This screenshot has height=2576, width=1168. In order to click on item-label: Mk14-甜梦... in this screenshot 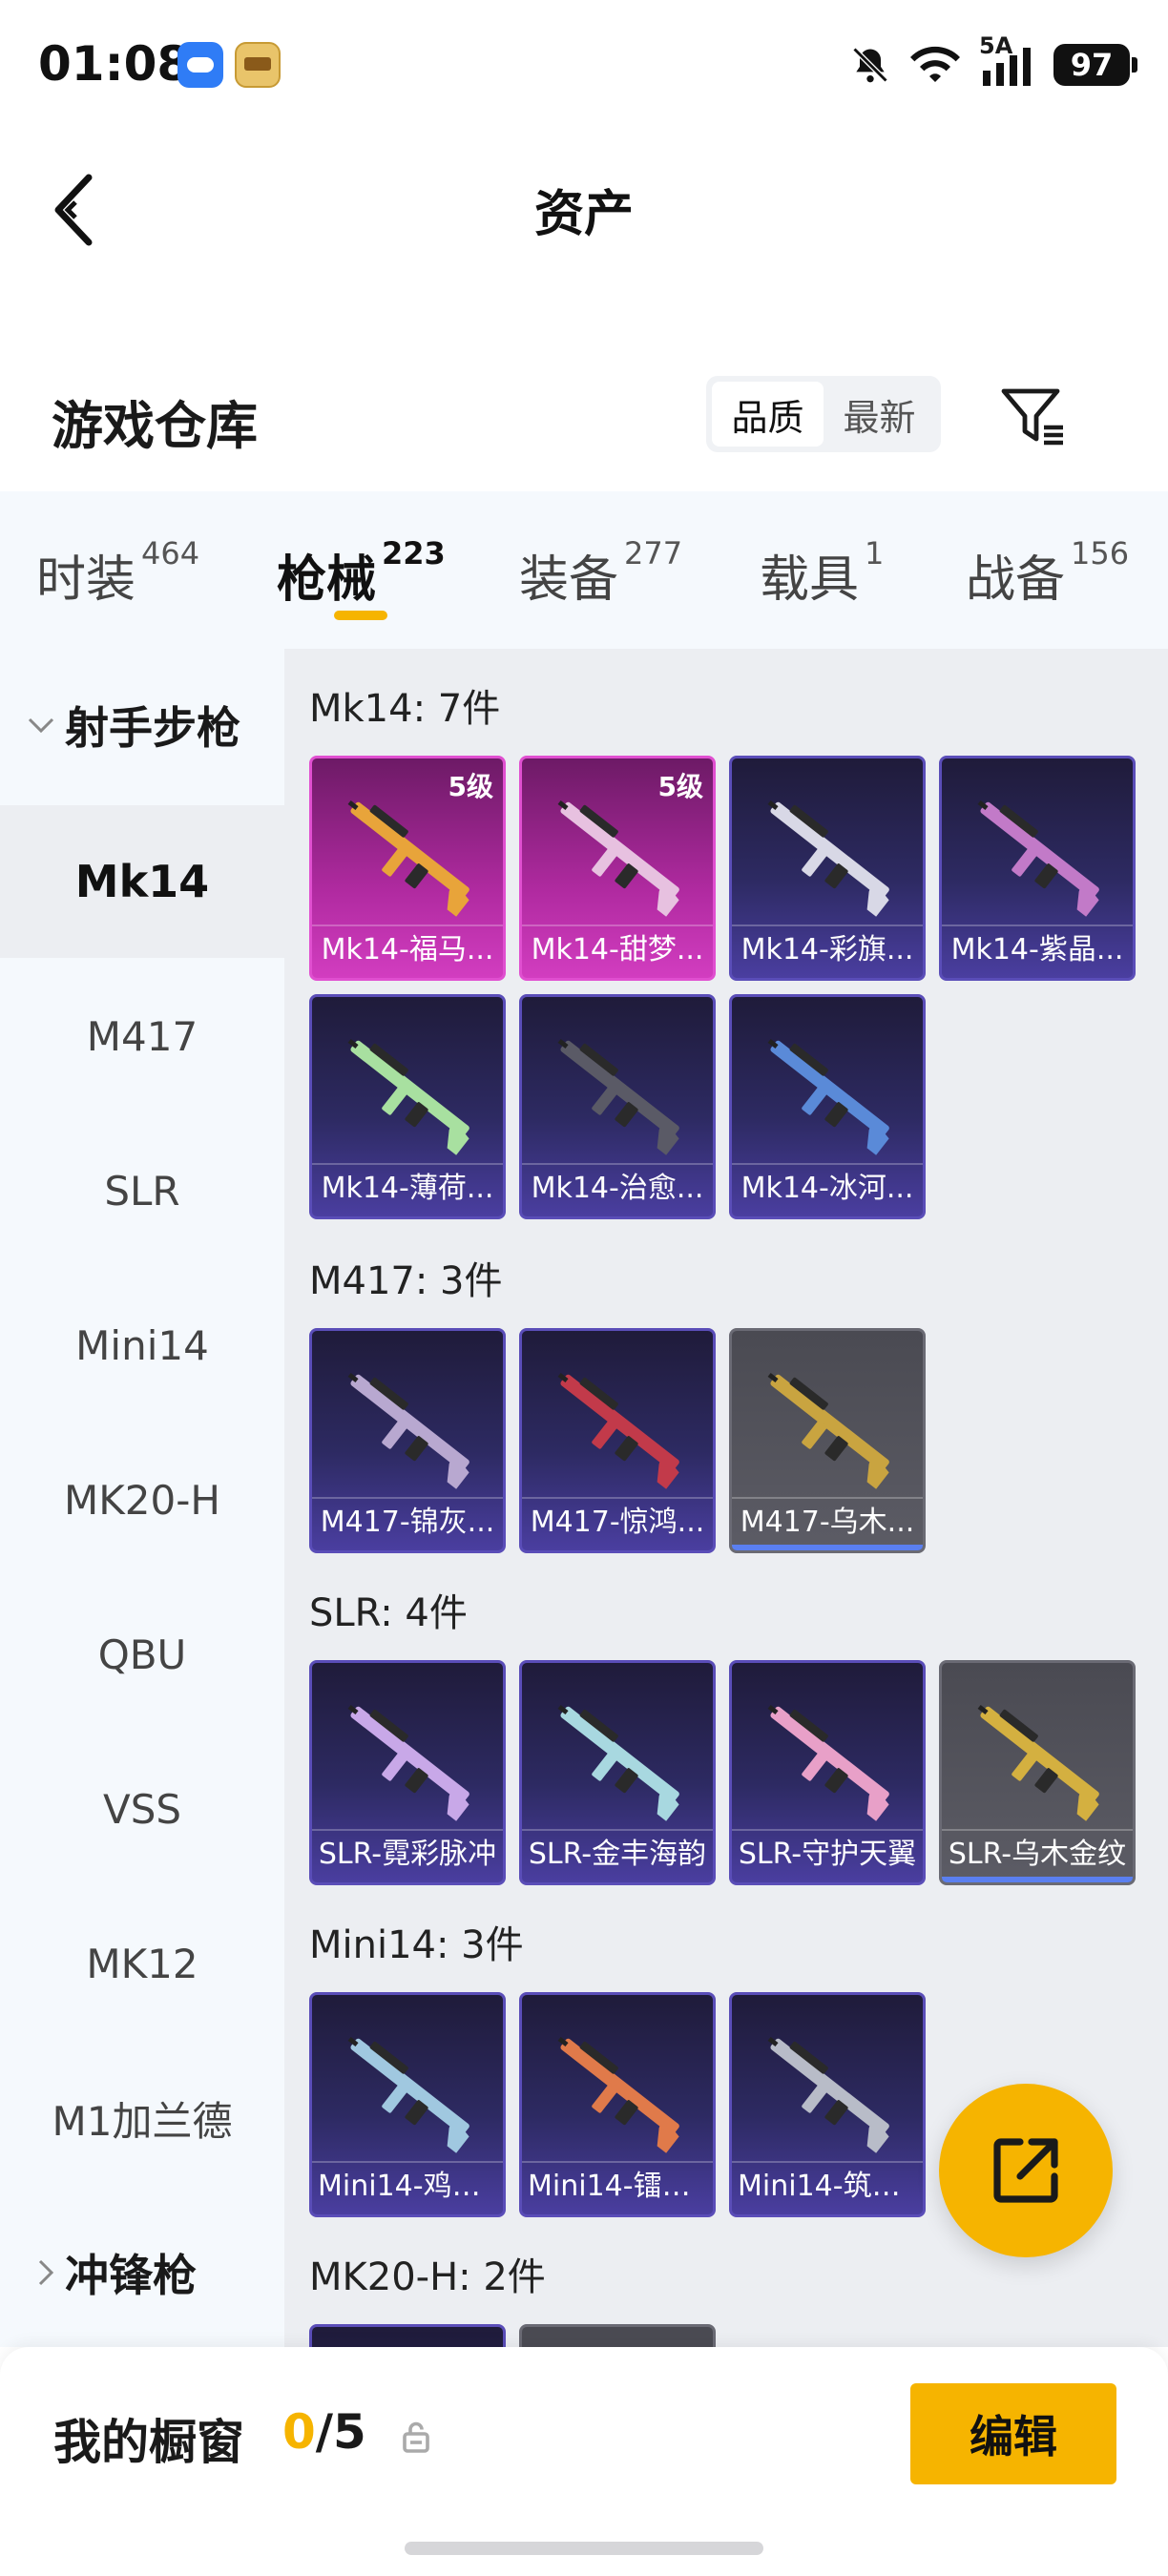, I will do `click(617, 949)`.